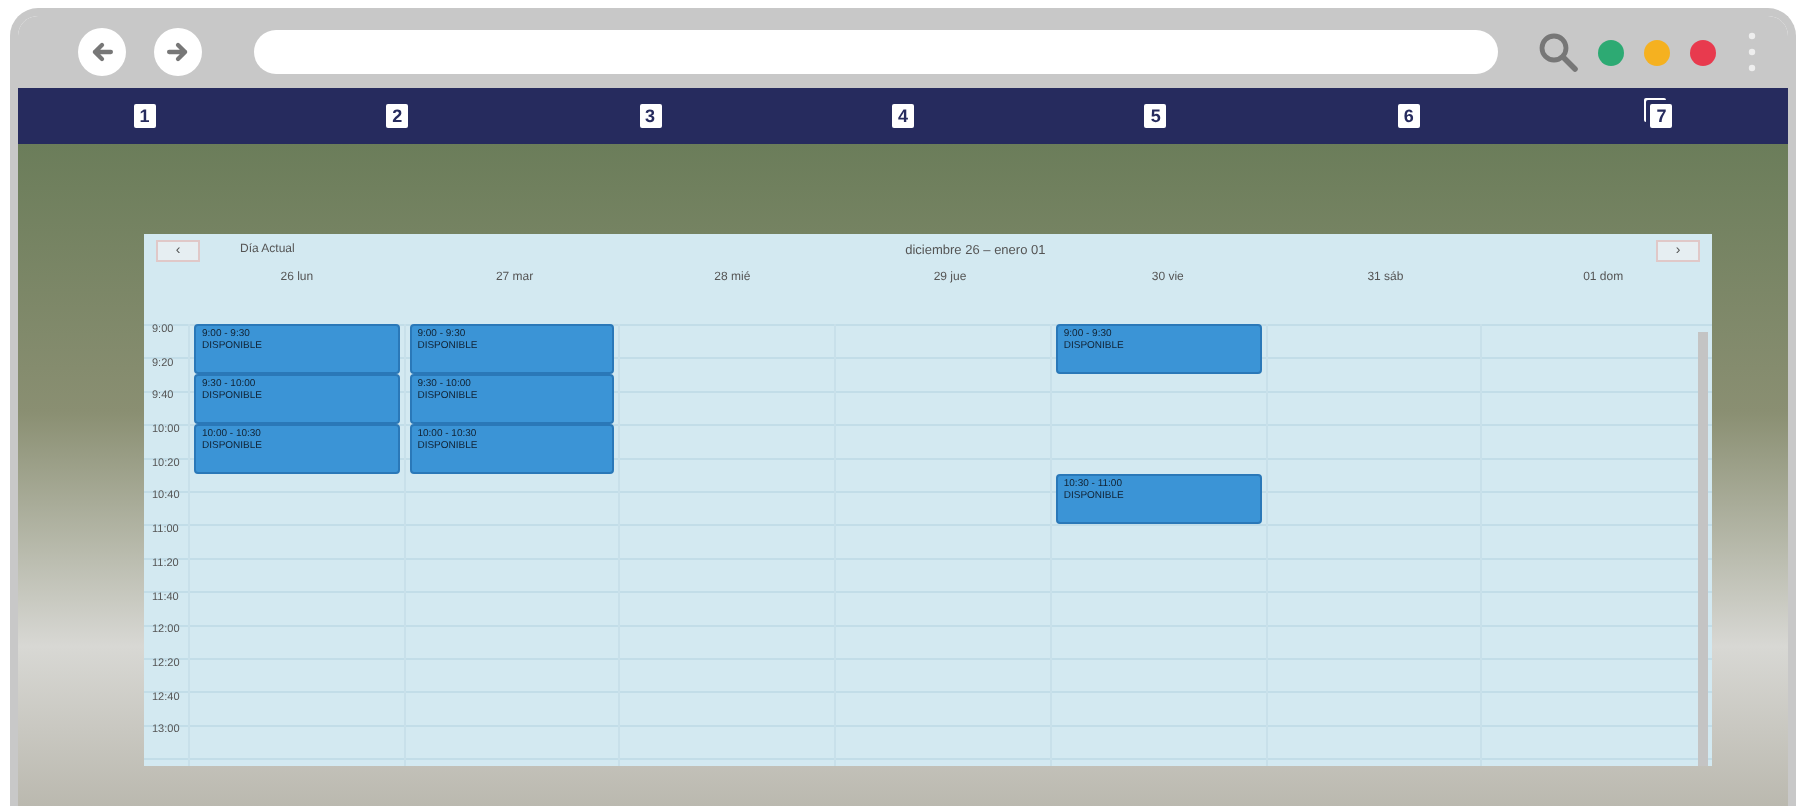 The height and width of the screenshot is (806, 1806). What do you see at coordinates (902, 116) in the screenshot?
I see `nav-item: 4` at bounding box center [902, 116].